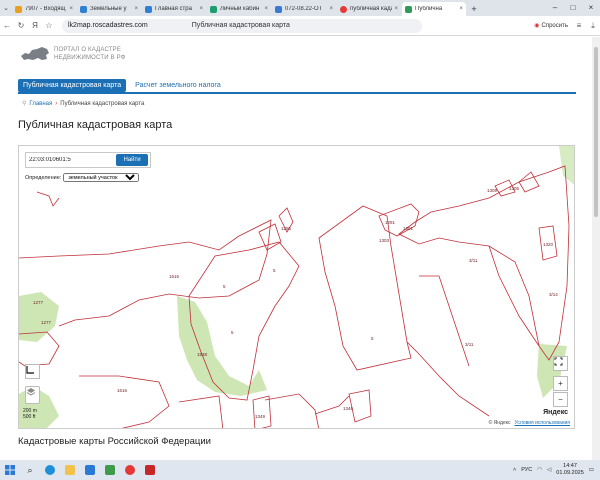  What do you see at coordinates (553, 294) in the screenshot?
I see `parcel-label: 3/14` at bounding box center [553, 294].